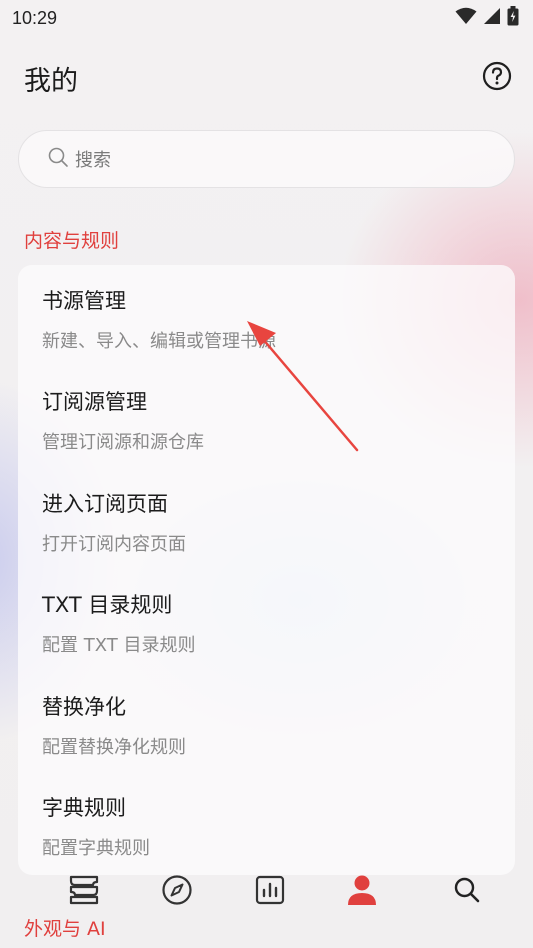 This screenshot has height=948, width=533. Describe the element at coordinates (51, 81) in the screenshot. I see `page-title: 我的` at that location.